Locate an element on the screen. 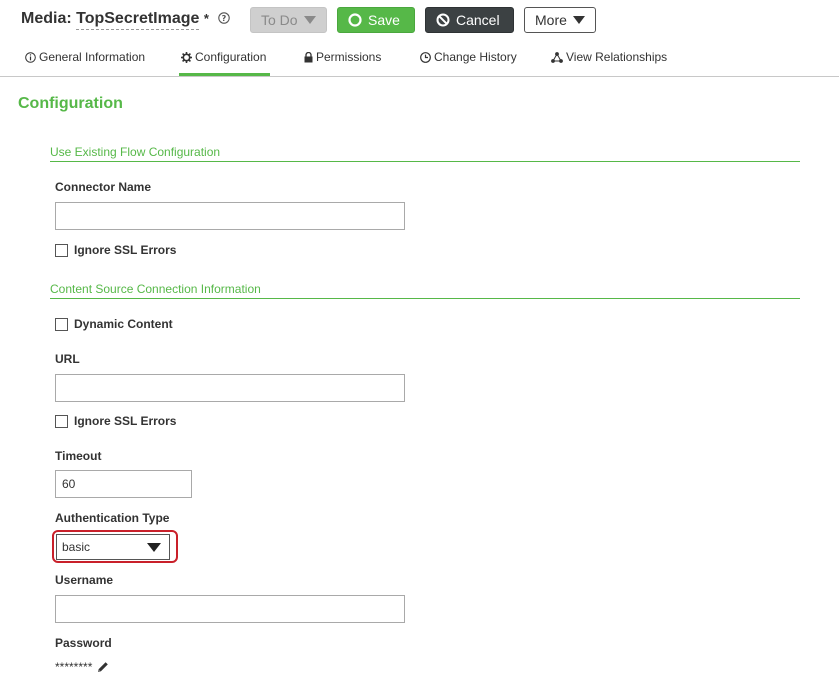  timeout-input is located at coordinates (123, 484).